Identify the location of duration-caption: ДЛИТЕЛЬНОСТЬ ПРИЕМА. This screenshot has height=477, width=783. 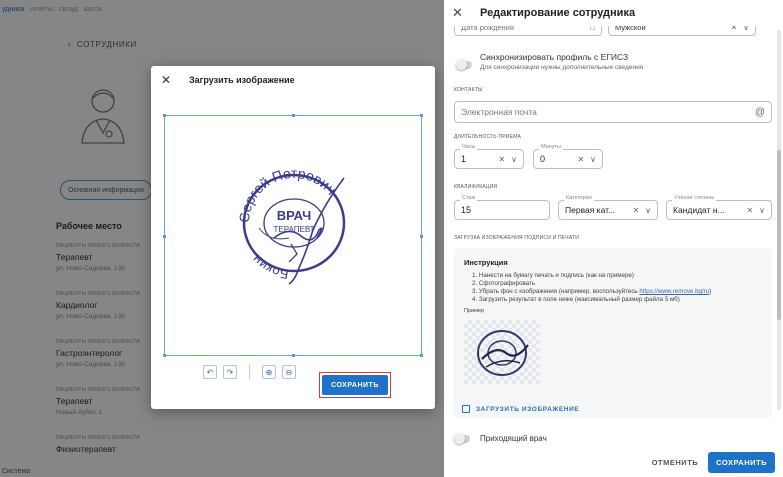
(488, 137).